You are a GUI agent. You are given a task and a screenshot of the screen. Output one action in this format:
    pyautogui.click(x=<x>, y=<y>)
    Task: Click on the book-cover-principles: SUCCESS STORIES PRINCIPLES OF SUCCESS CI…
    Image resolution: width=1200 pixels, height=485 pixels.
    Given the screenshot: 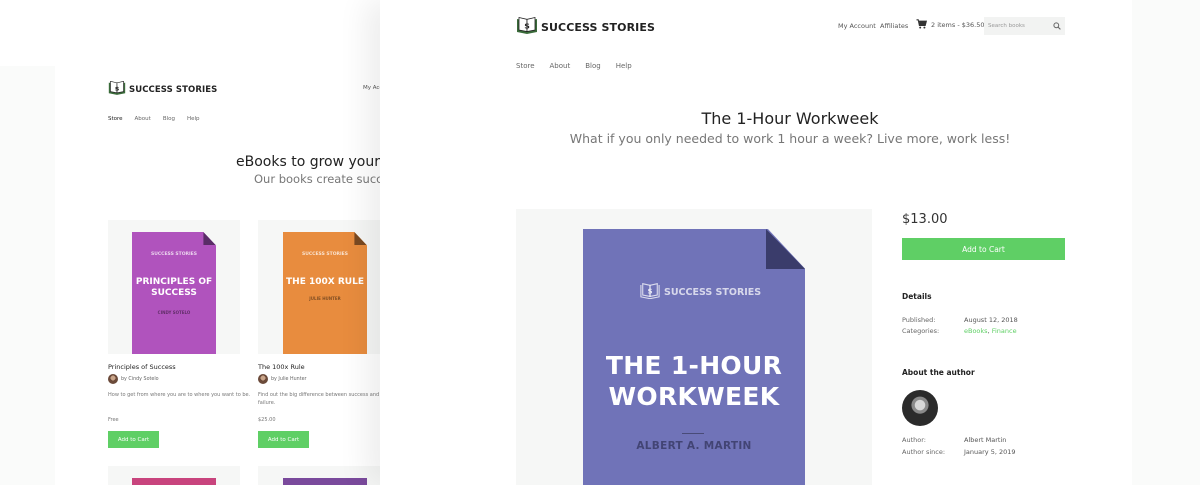 What is the action you would take?
    pyautogui.click(x=174, y=293)
    